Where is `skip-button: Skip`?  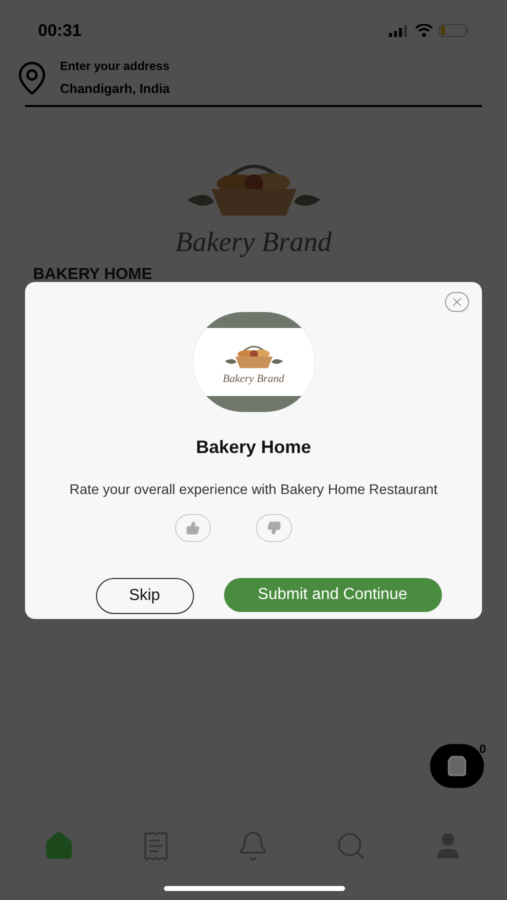
skip-button: Skip is located at coordinates (145, 596).